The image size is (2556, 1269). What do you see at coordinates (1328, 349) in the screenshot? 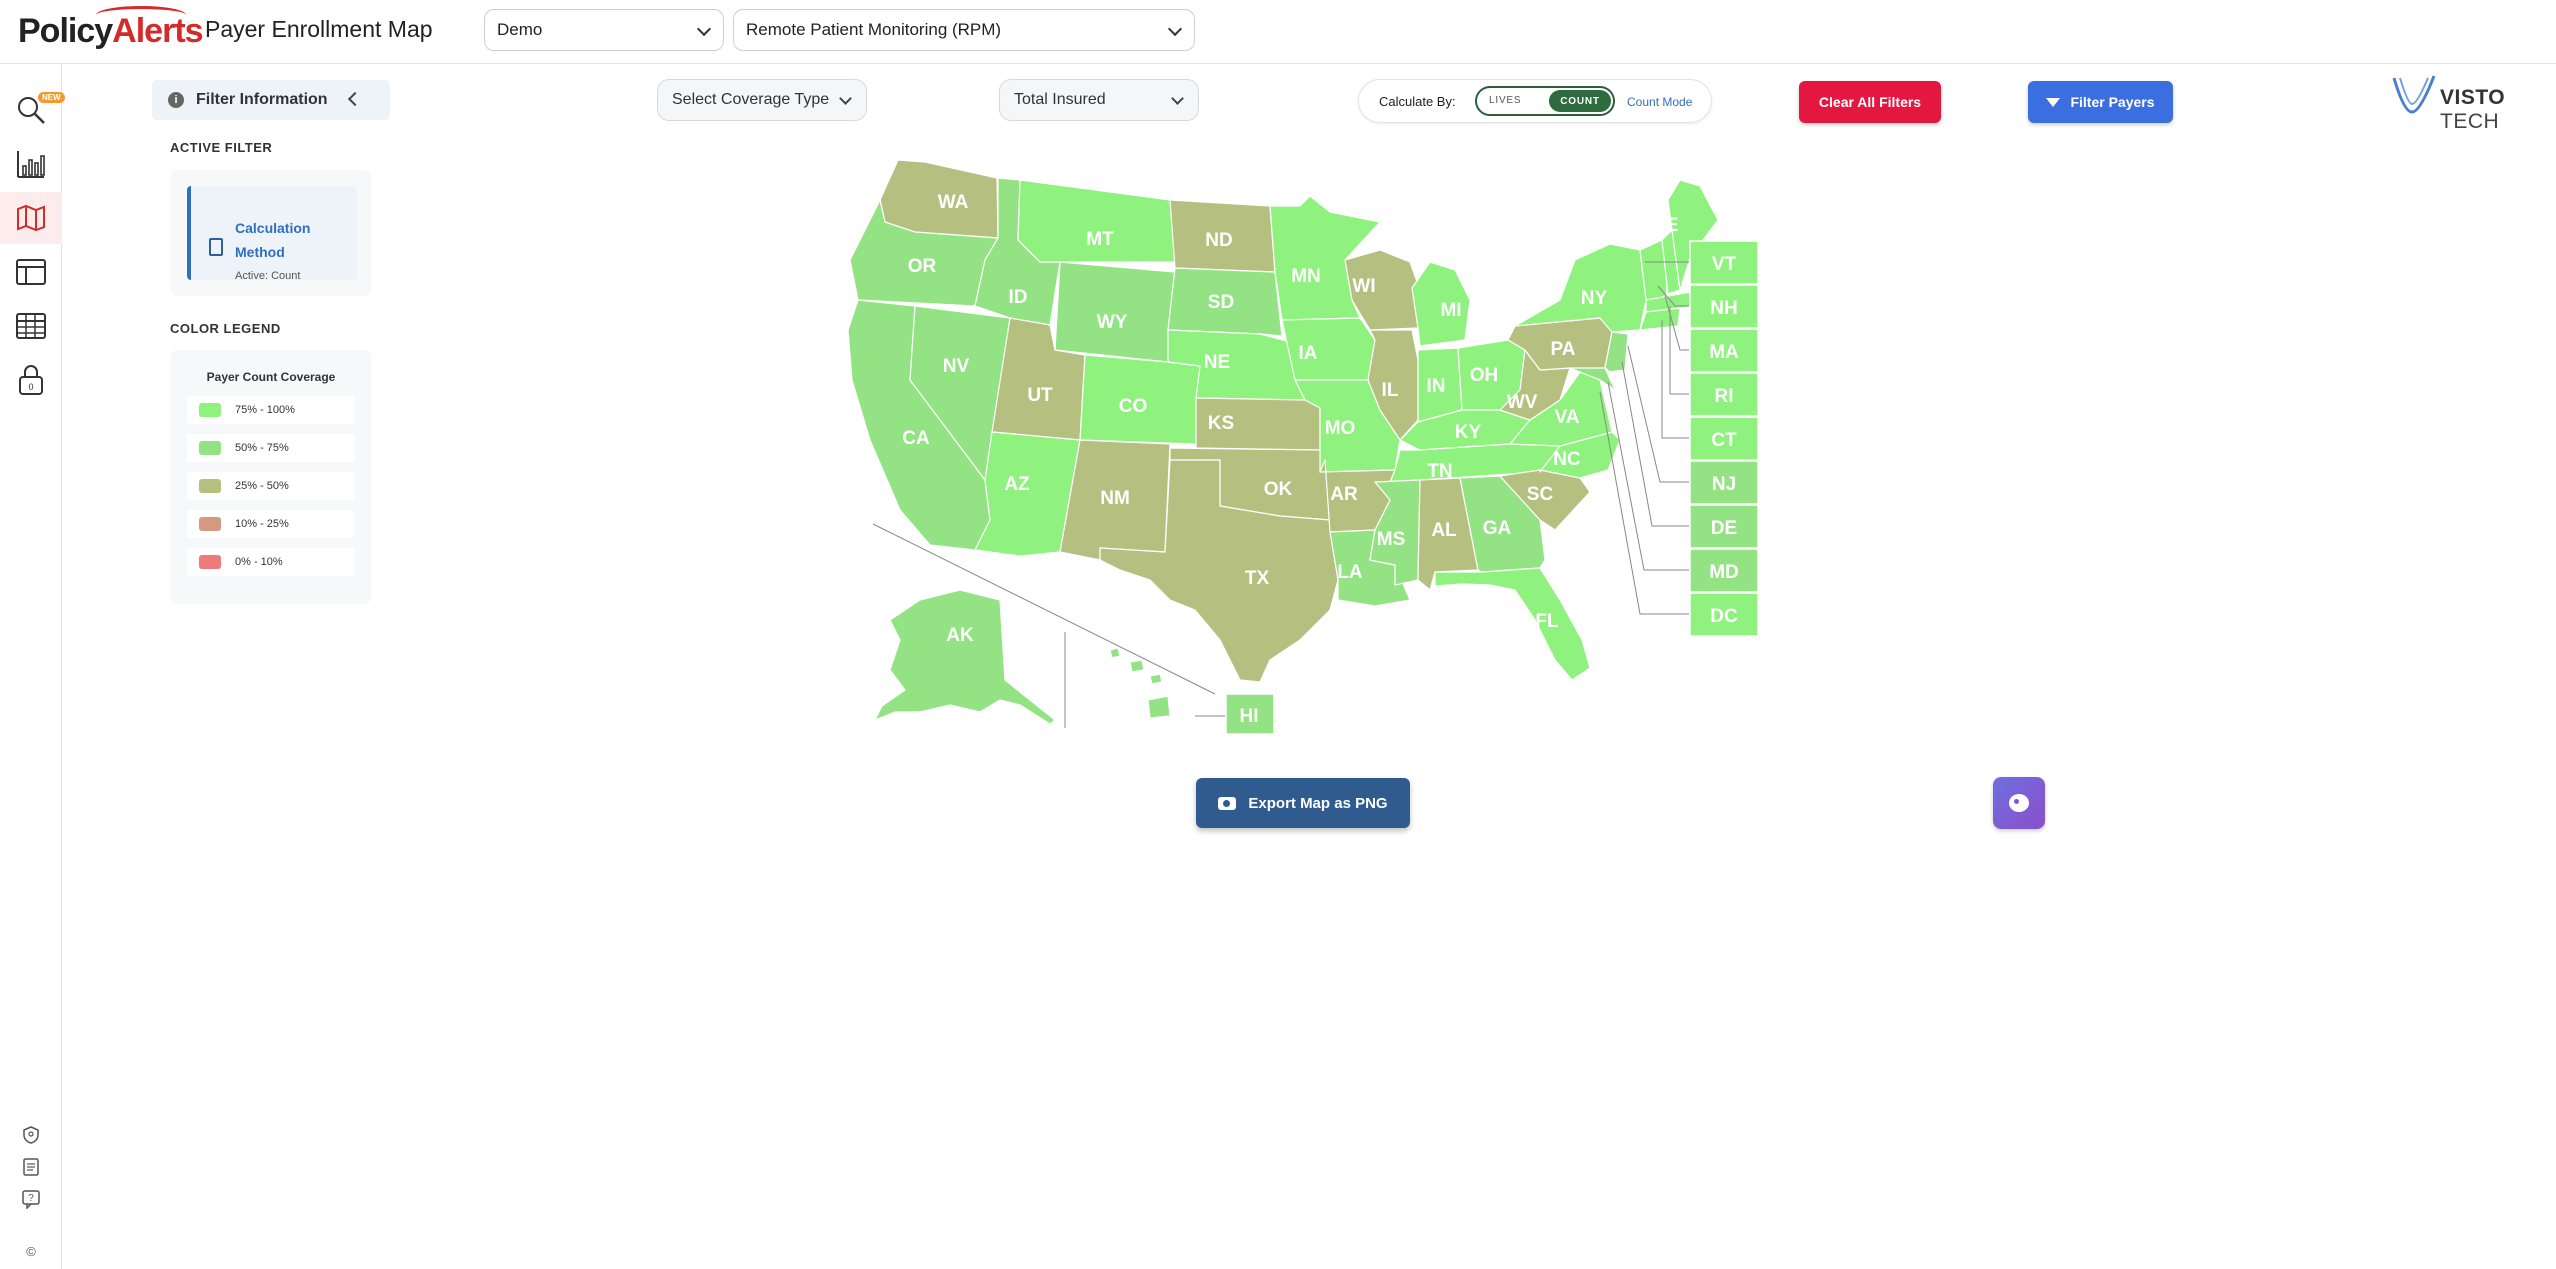
I see `state-IA` at bounding box center [1328, 349].